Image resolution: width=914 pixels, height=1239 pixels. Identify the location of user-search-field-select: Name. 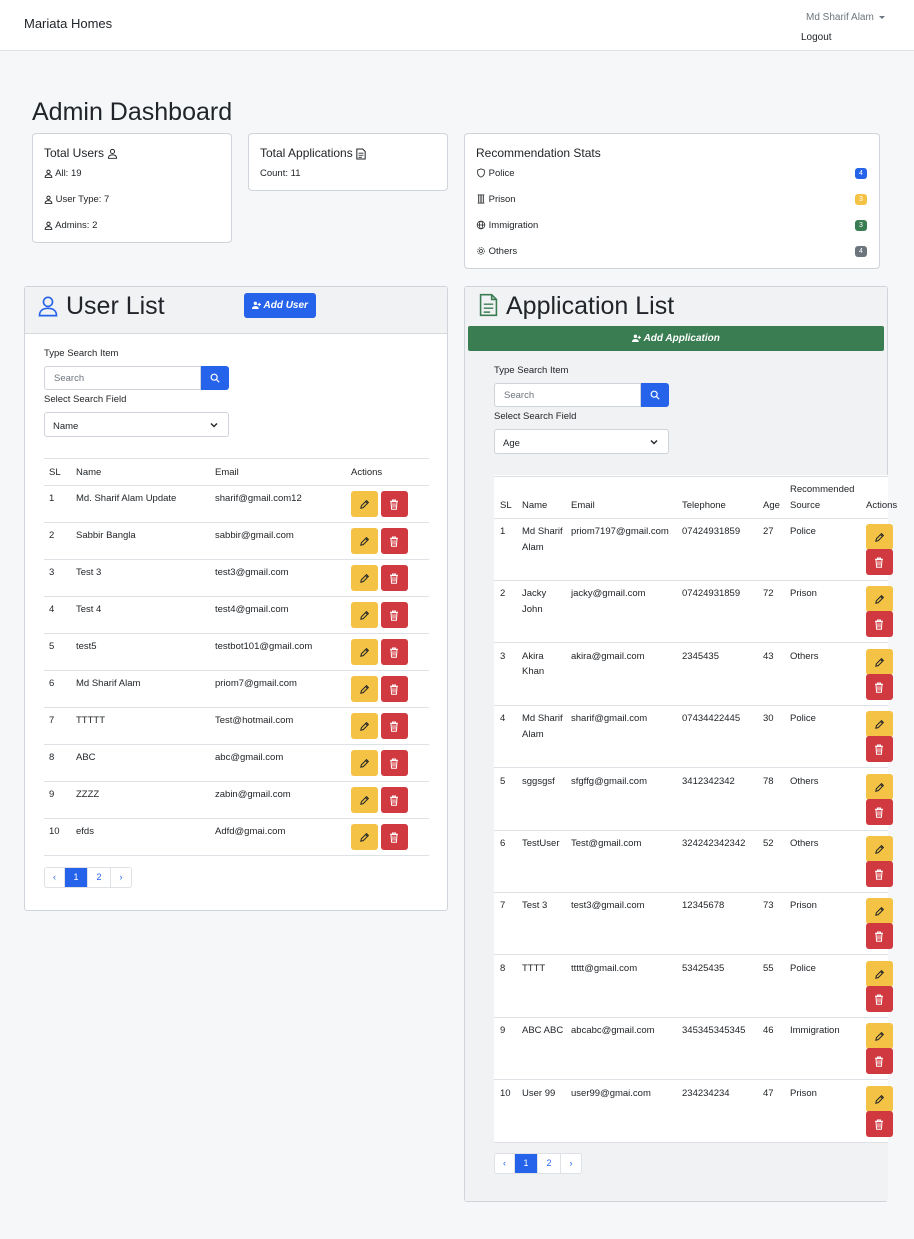
(136, 424).